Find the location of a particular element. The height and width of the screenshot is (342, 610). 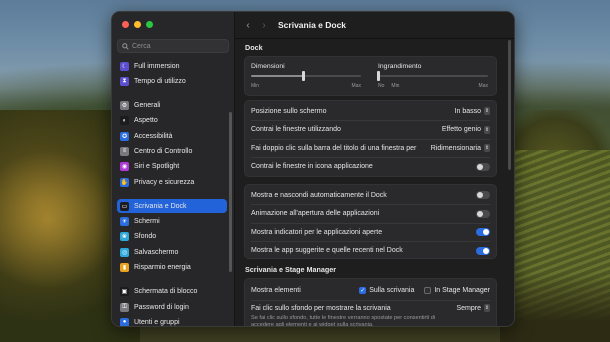

in-stage-manager-option: In Stage Manager is located at coordinates (457, 290).